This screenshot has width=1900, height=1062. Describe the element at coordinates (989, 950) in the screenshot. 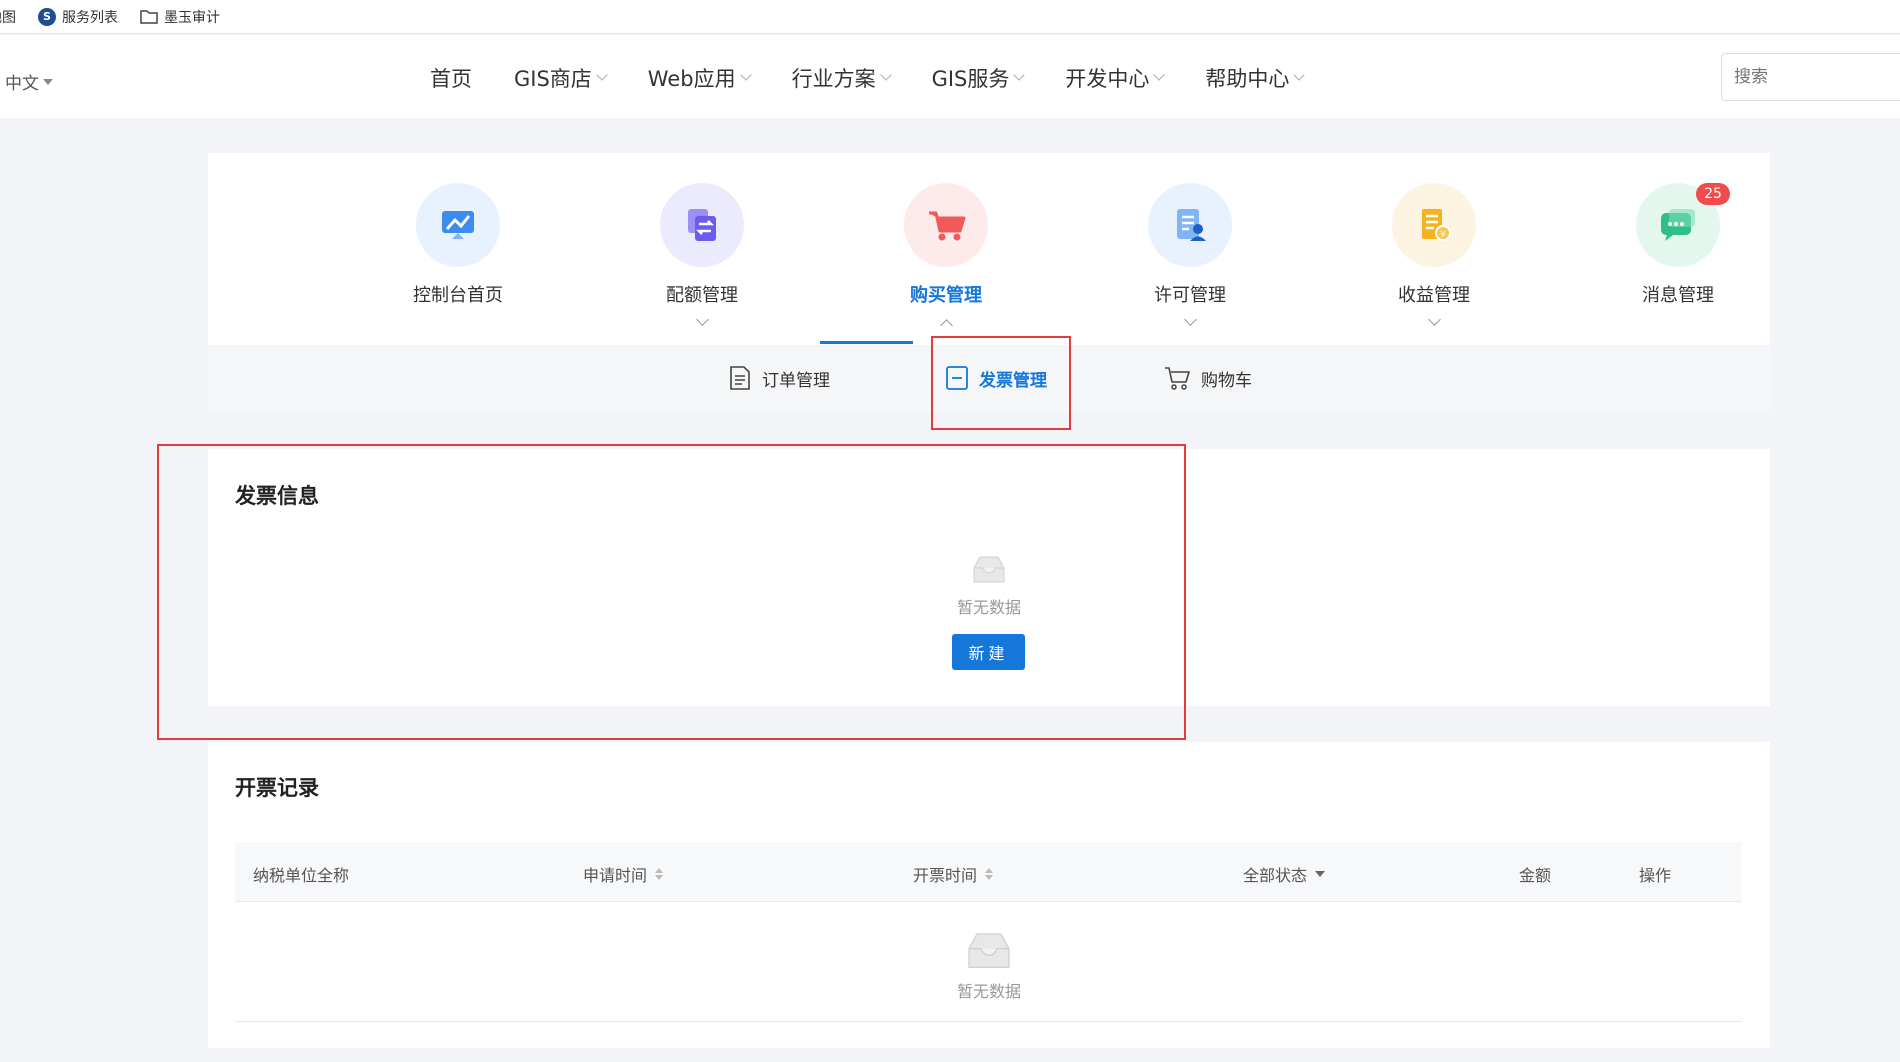

I see `empty-inbox-icon` at that location.